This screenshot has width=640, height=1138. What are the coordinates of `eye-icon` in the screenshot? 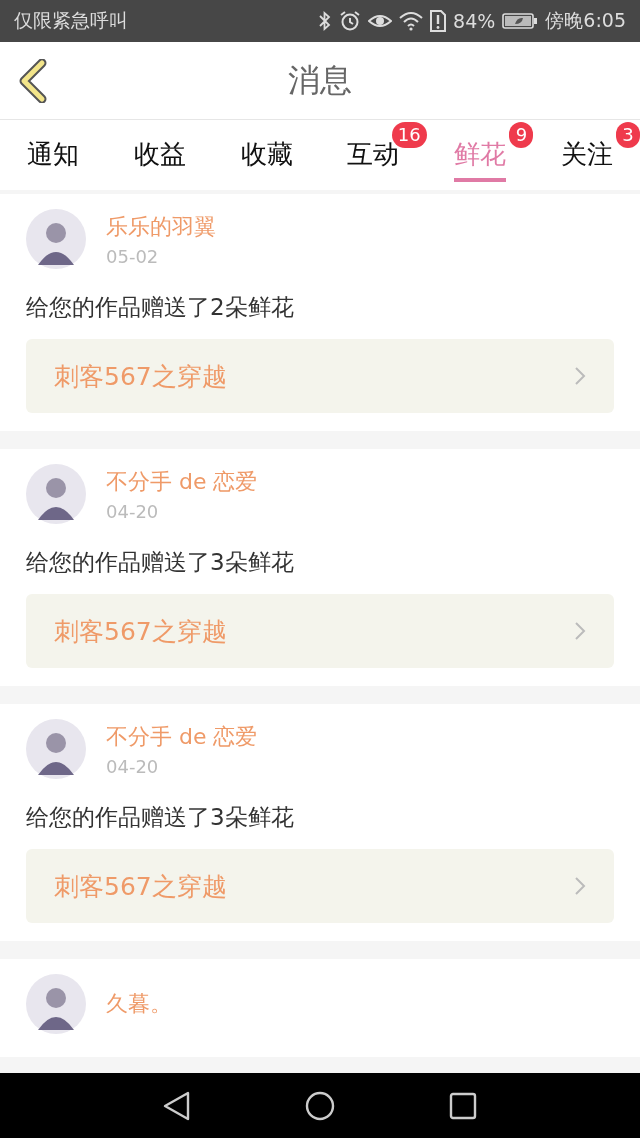 It's located at (380, 21).